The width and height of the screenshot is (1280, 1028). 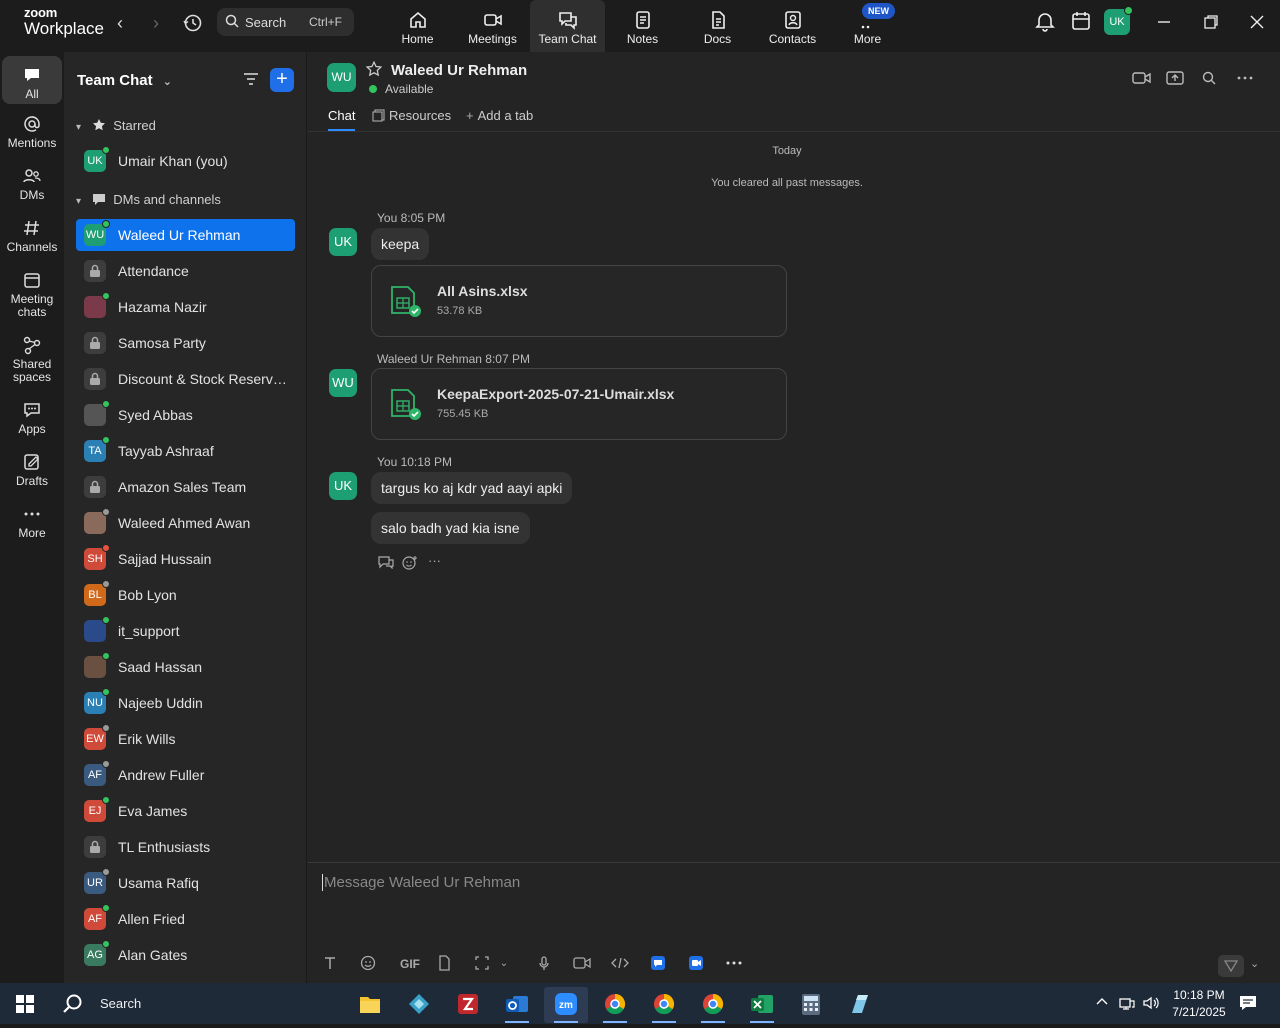 What do you see at coordinates (185, 775) in the screenshot?
I see `sidebar-item: AF Andrew Fuller` at bounding box center [185, 775].